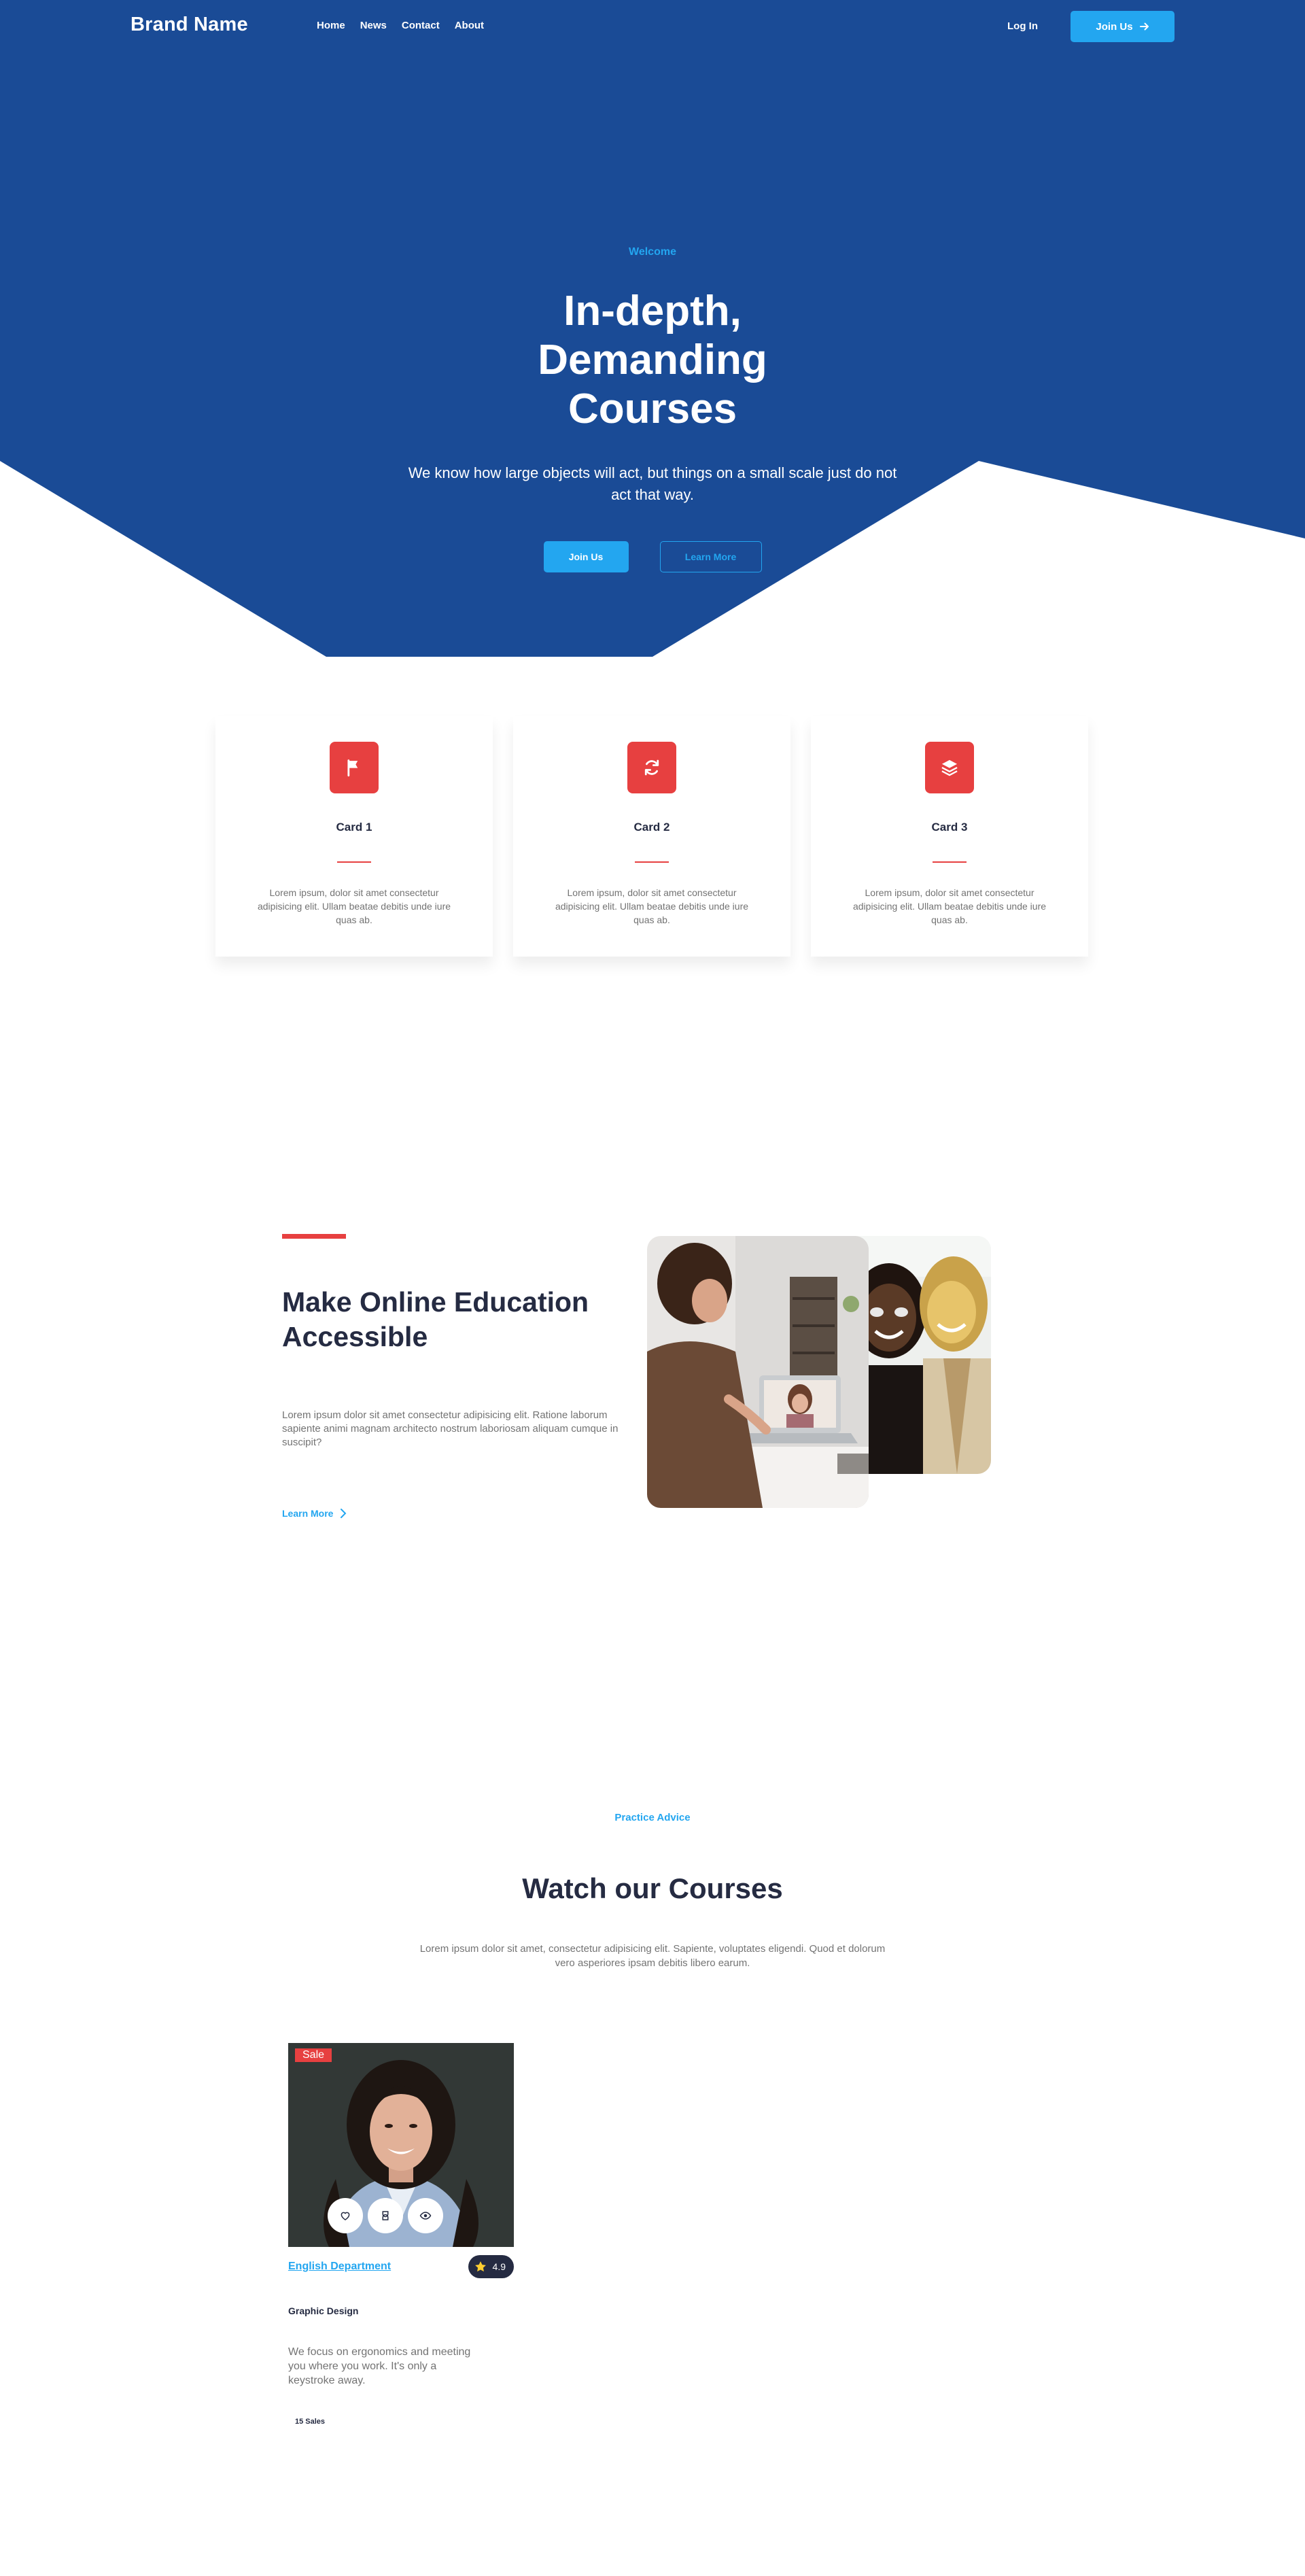 Image resolution: width=1305 pixels, height=2576 pixels. I want to click on refresh-icon, so click(651, 767).